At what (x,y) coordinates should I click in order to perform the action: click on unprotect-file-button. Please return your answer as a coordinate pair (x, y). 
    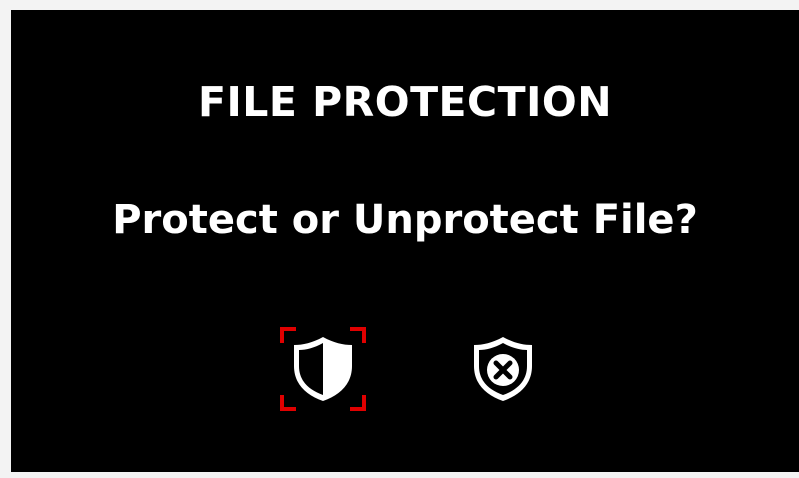
    Looking at the image, I should click on (503, 369).